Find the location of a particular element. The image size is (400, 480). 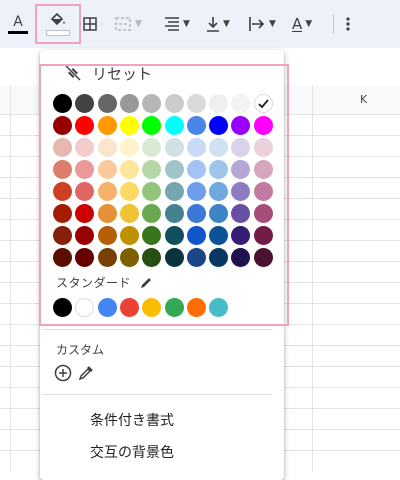

standard-label: スタンダード is located at coordinates (94, 283).